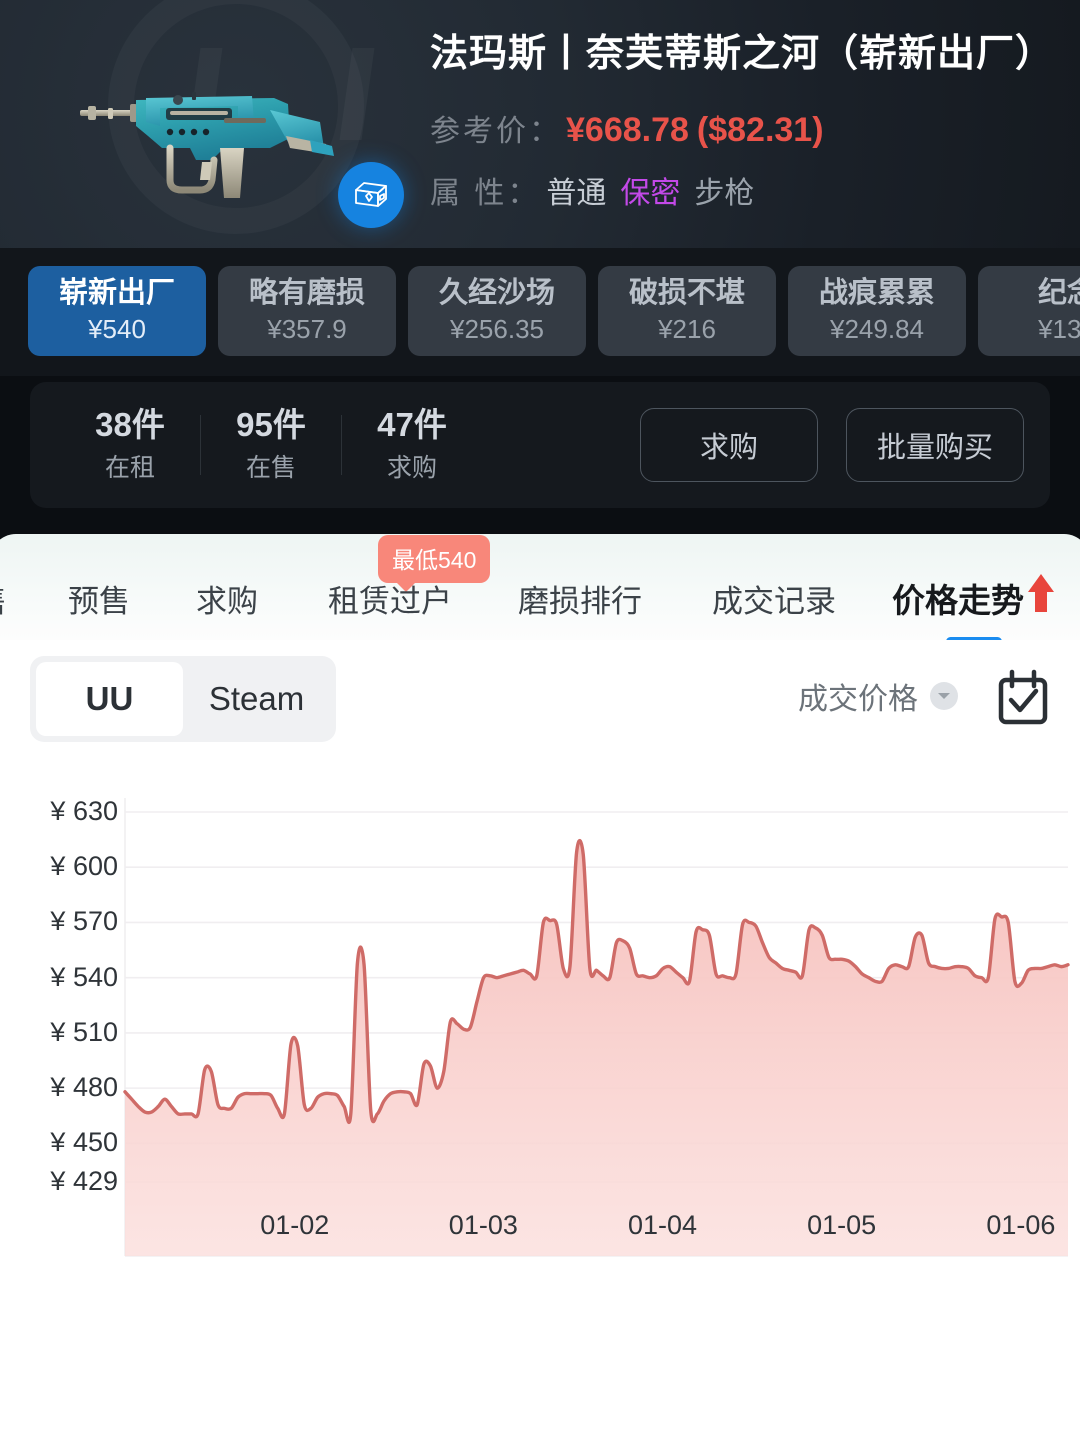  Describe the element at coordinates (129, 467) in the screenshot. I see `stat-rent-label: 在租` at that location.